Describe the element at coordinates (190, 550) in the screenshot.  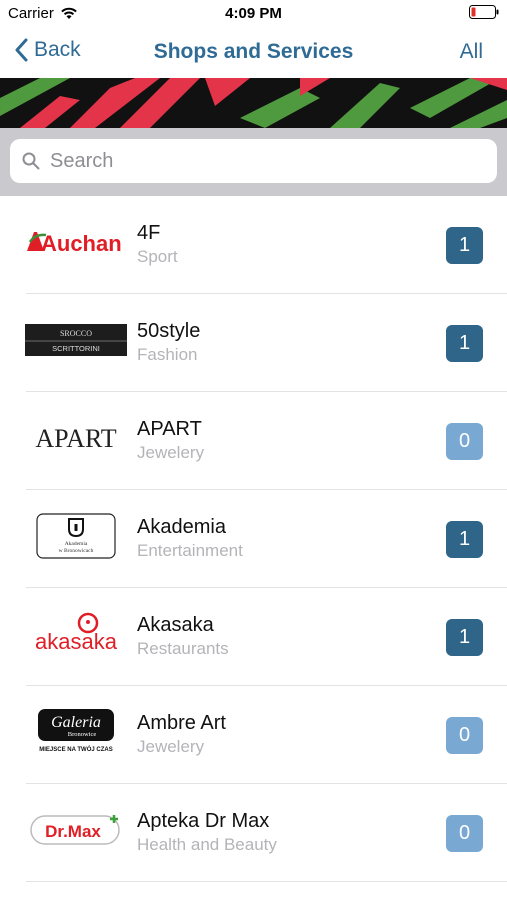
I see `shop-category: Entertainment` at that location.